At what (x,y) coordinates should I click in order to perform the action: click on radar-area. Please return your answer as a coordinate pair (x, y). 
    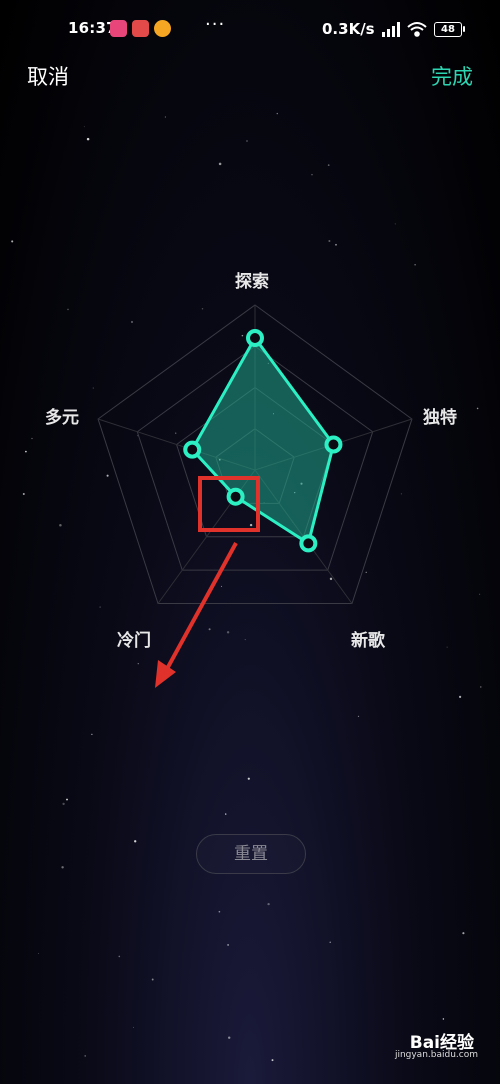
    Looking at the image, I should click on (262, 440).